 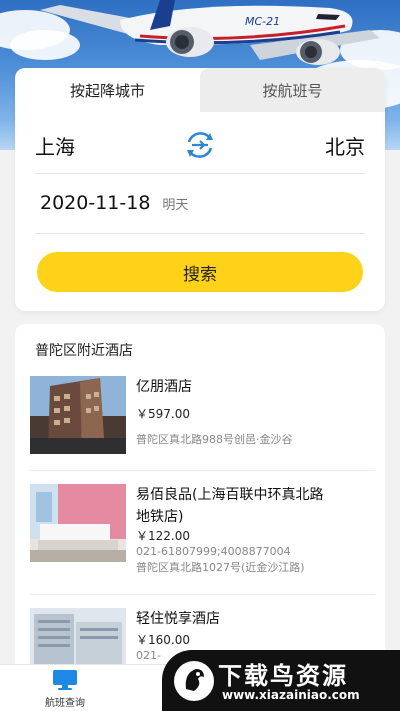 What do you see at coordinates (65, 703) in the screenshot?
I see `nav-label: 航班查询` at bounding box center [65, 703].